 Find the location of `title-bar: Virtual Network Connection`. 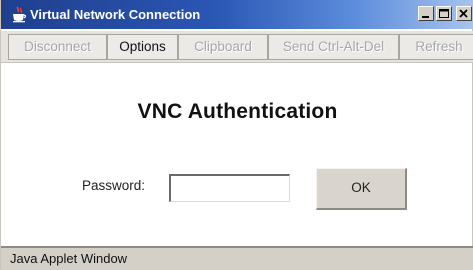

title-bar: Virtual Network Connection is located at coordinates (237, 14).